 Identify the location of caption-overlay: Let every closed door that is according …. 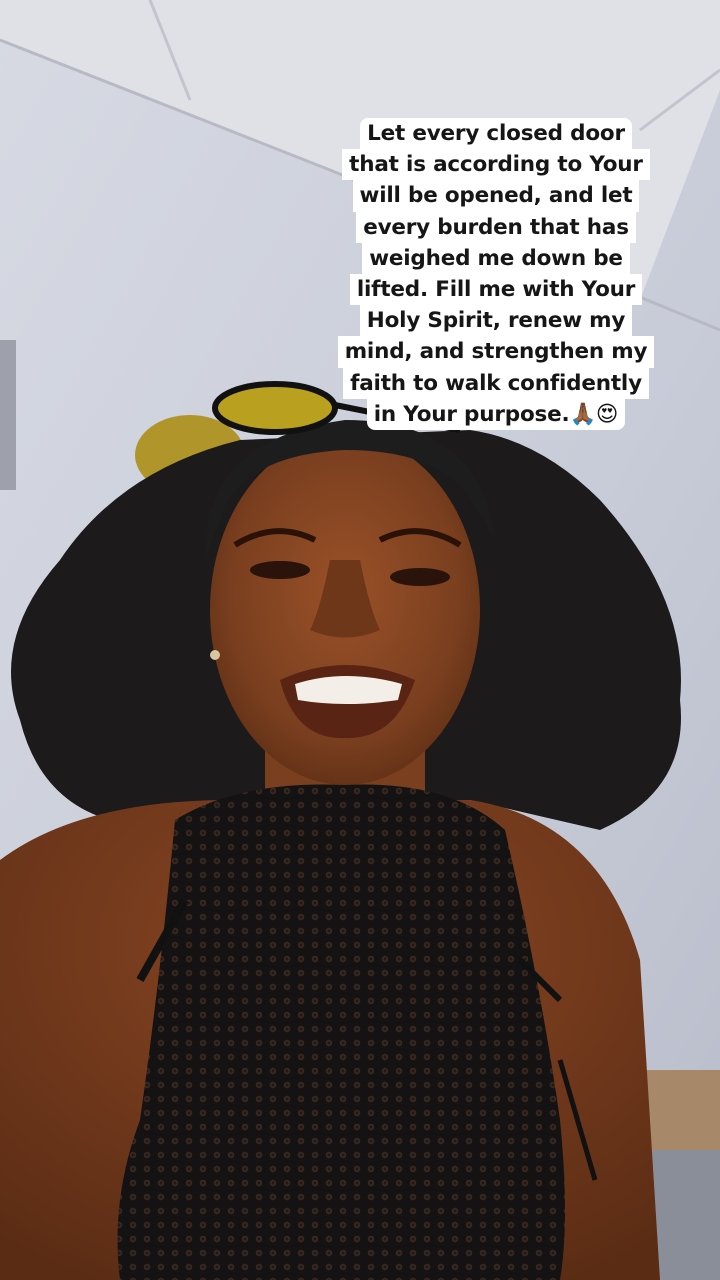
(496, 274).